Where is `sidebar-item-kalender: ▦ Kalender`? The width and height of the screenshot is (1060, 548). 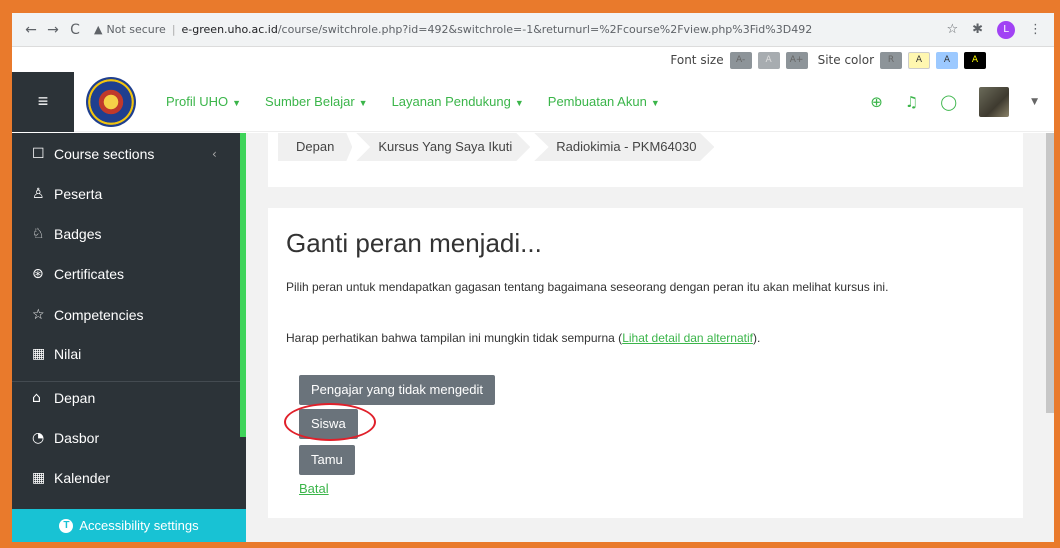
sidebar-item-kalender: ▦ Kalender is located at coordinates (71, 478).